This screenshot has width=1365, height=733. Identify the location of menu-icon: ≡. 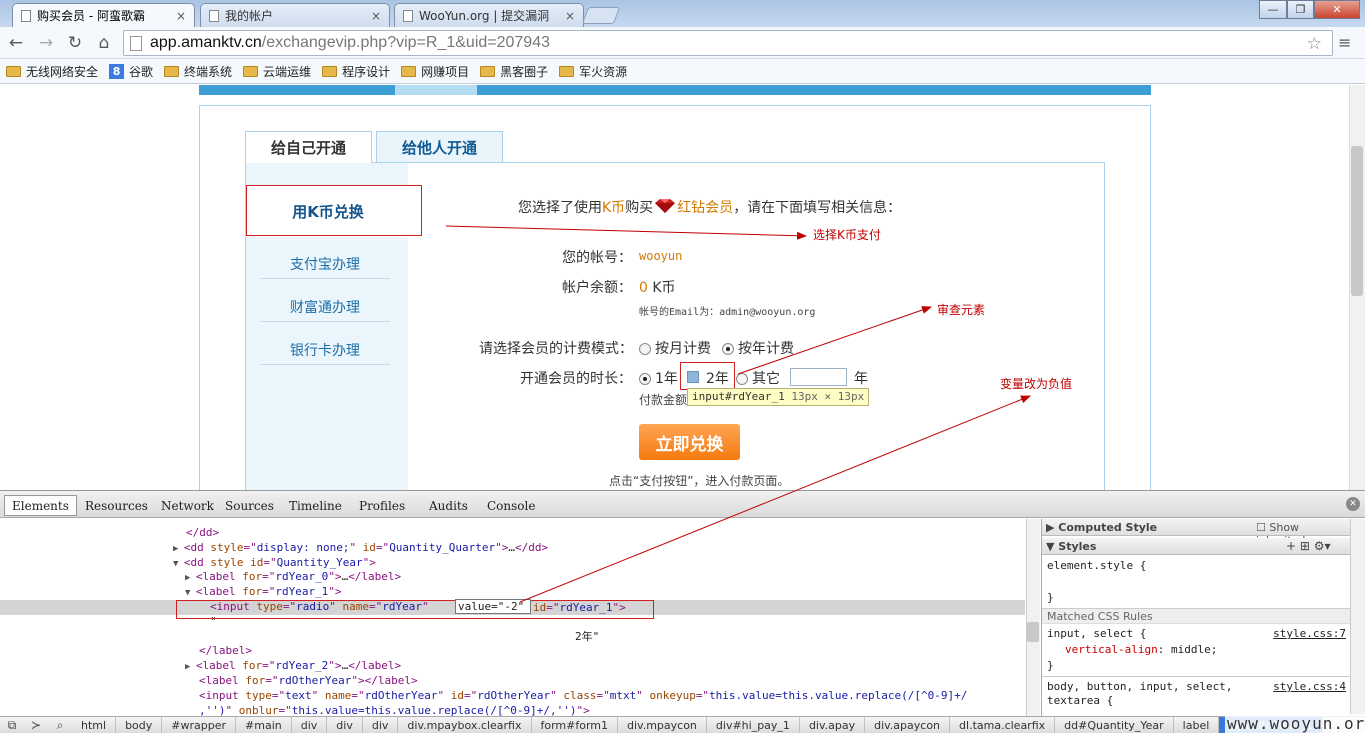
(1344, 42).